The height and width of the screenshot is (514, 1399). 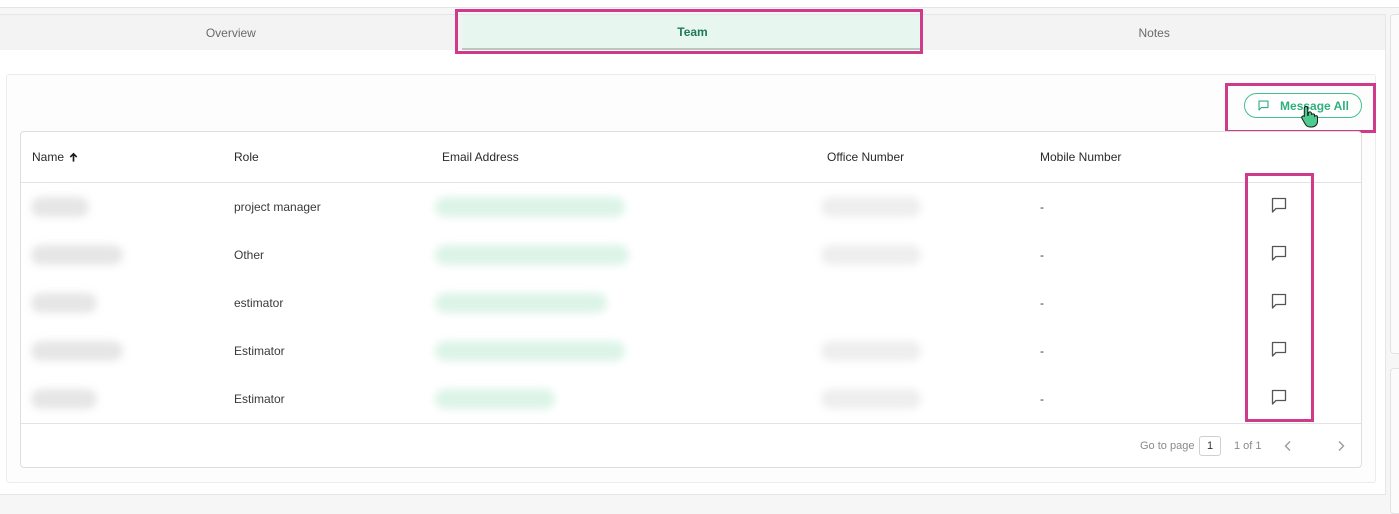 I want to click on column-header-role: Role, so click(x=246, y=157).